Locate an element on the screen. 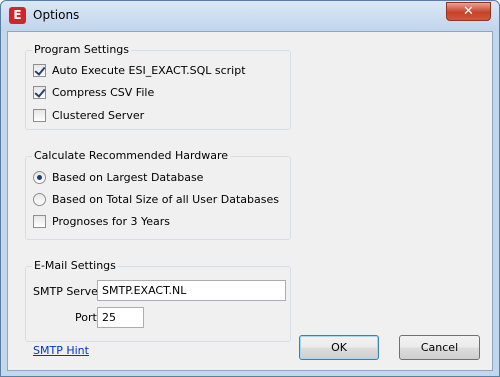 This screenshot has width=500, height=377. compress-csv-checkbox: Compress CSV File is located at coordinates (93, 92).